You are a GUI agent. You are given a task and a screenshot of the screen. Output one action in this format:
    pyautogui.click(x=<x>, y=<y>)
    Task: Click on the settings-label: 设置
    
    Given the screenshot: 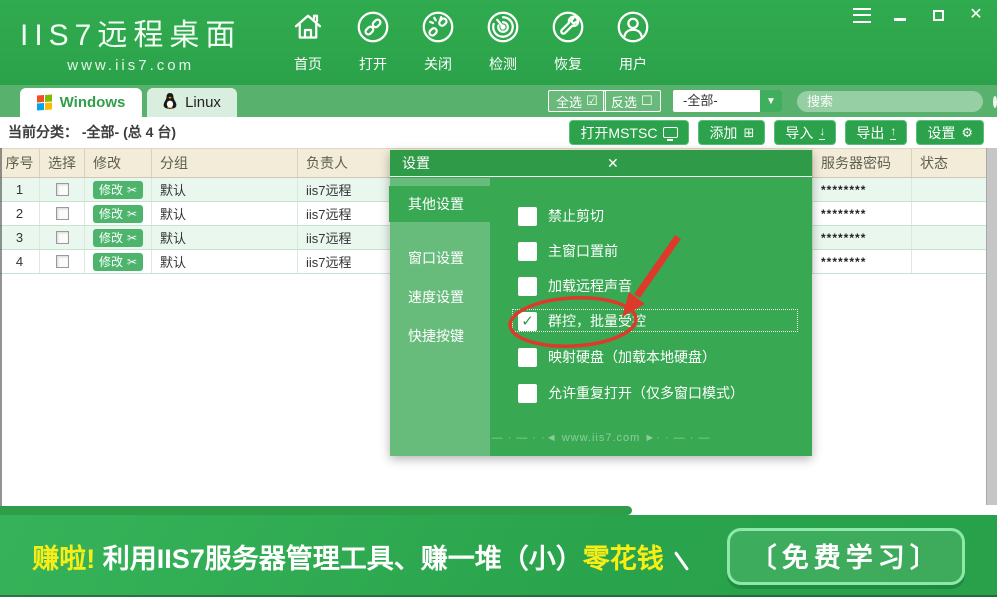 What is the action you would take?
    pyautogui.click(x=941, y=132)
    